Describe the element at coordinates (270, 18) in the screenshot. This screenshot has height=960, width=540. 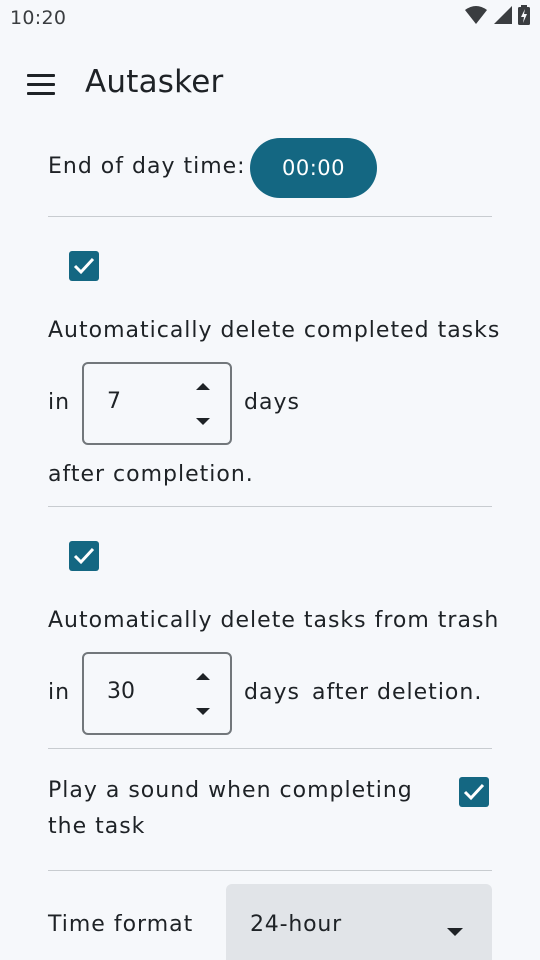
I see `status-bar: 10:20` at that location.